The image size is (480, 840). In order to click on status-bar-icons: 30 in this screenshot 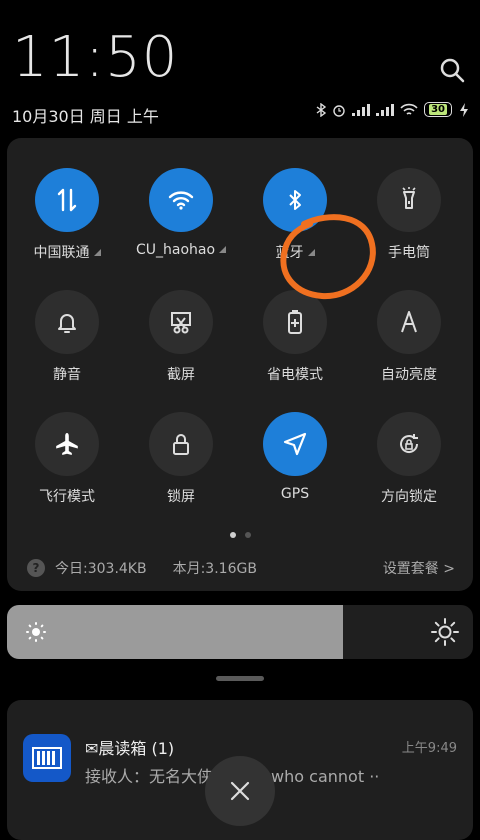, I will do `click(393, 109)`.